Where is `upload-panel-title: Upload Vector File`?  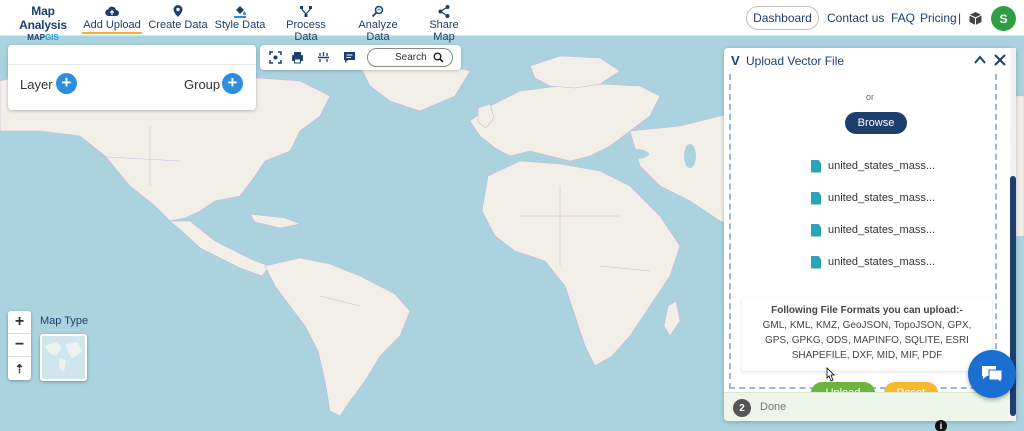 upload-panel-title: Upload Vector File is located at coordinates (795, 61).